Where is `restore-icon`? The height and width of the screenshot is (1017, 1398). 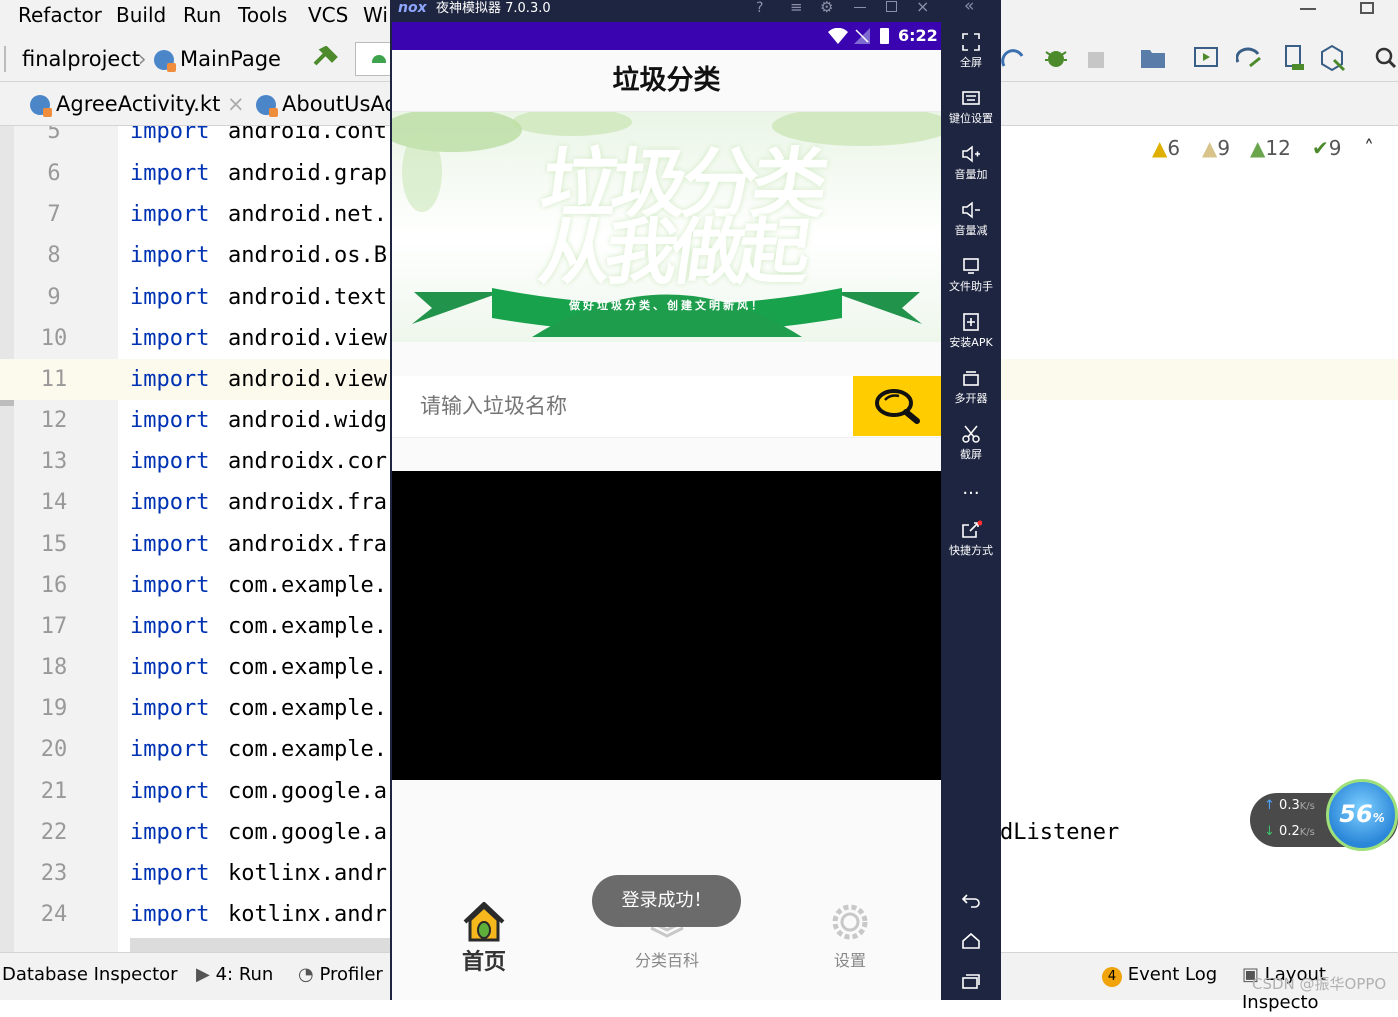
restore-icon is located at coordinates (1367, 8).